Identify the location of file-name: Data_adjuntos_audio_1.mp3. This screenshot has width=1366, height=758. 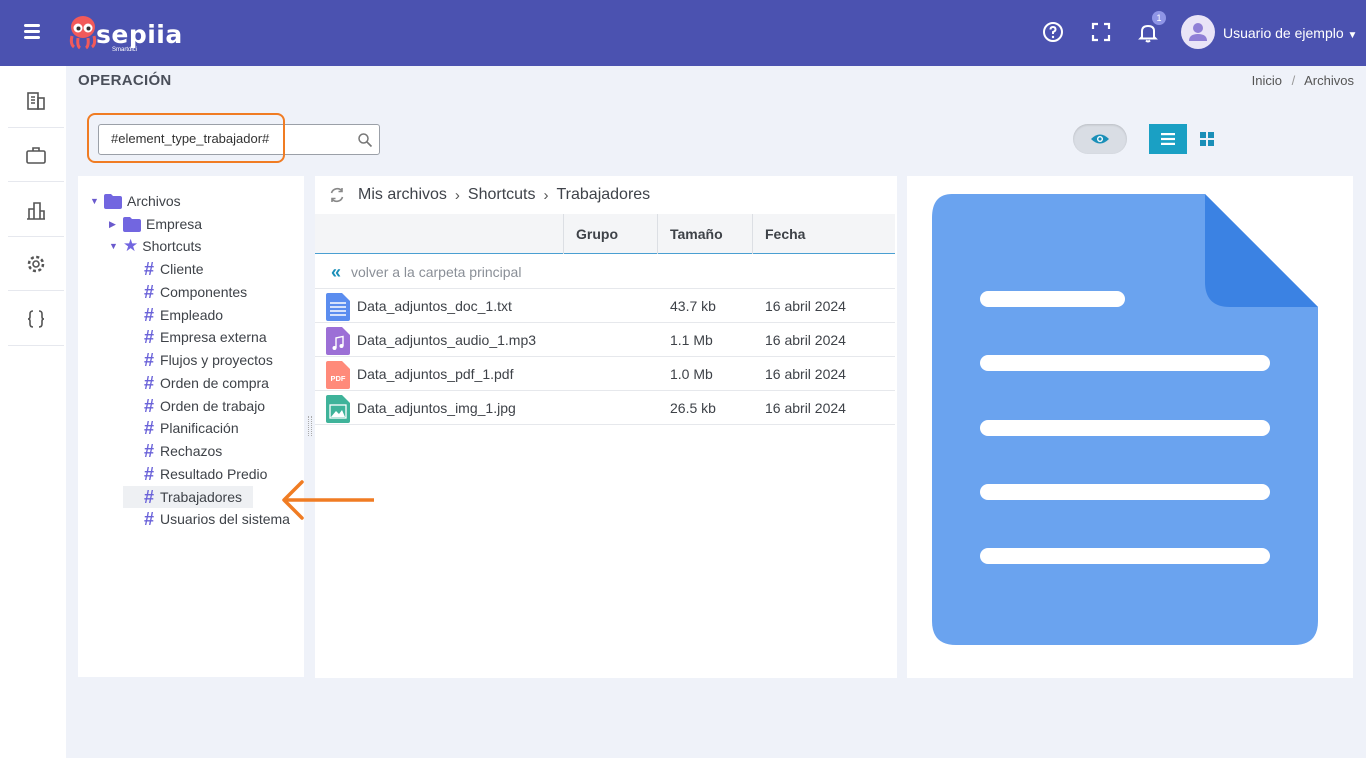
(447, 340).